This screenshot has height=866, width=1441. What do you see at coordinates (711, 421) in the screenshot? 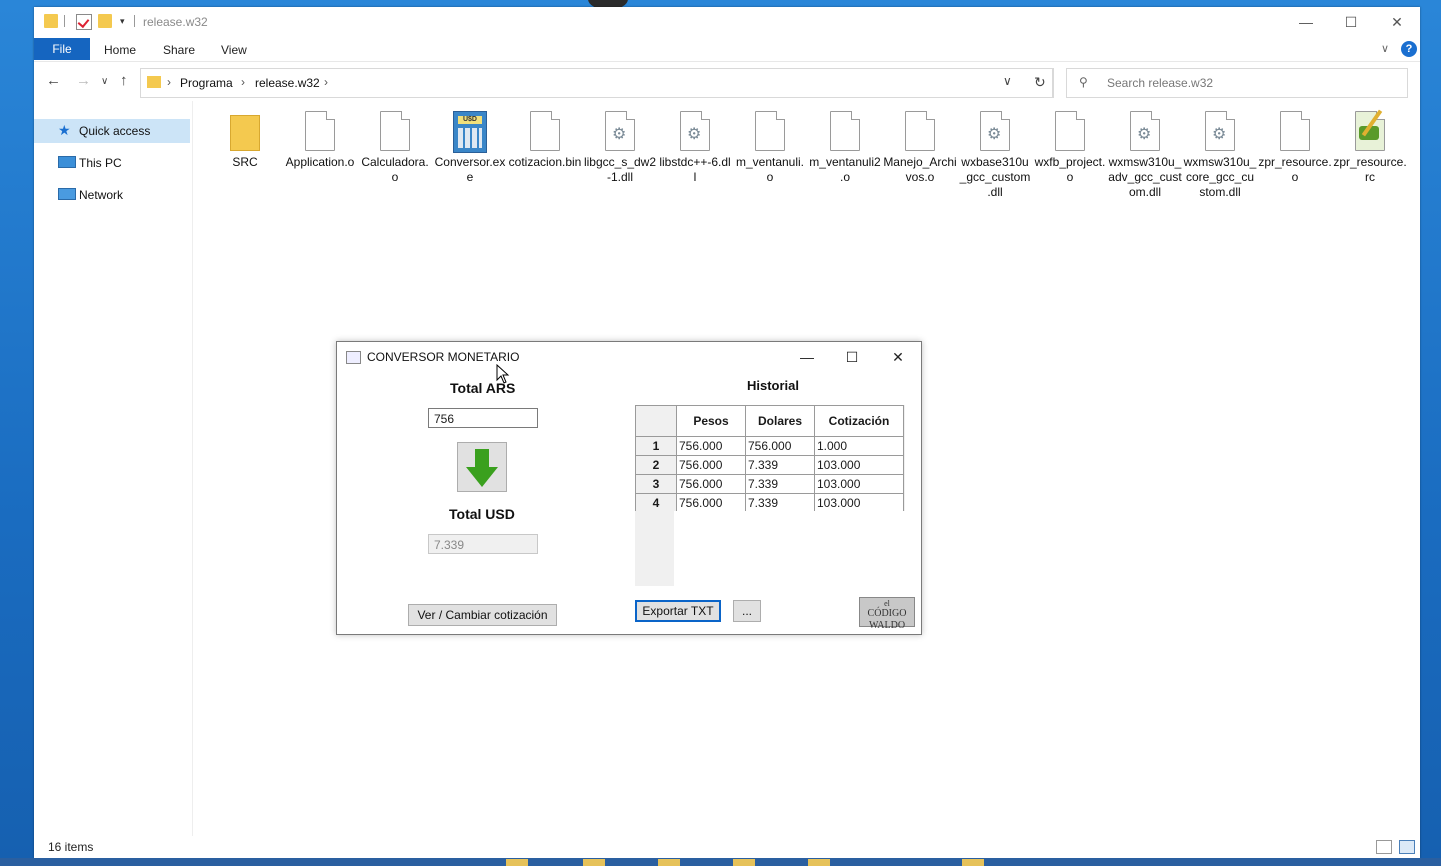
I see `column-header: Pesos` at bounding box center [711, 421].